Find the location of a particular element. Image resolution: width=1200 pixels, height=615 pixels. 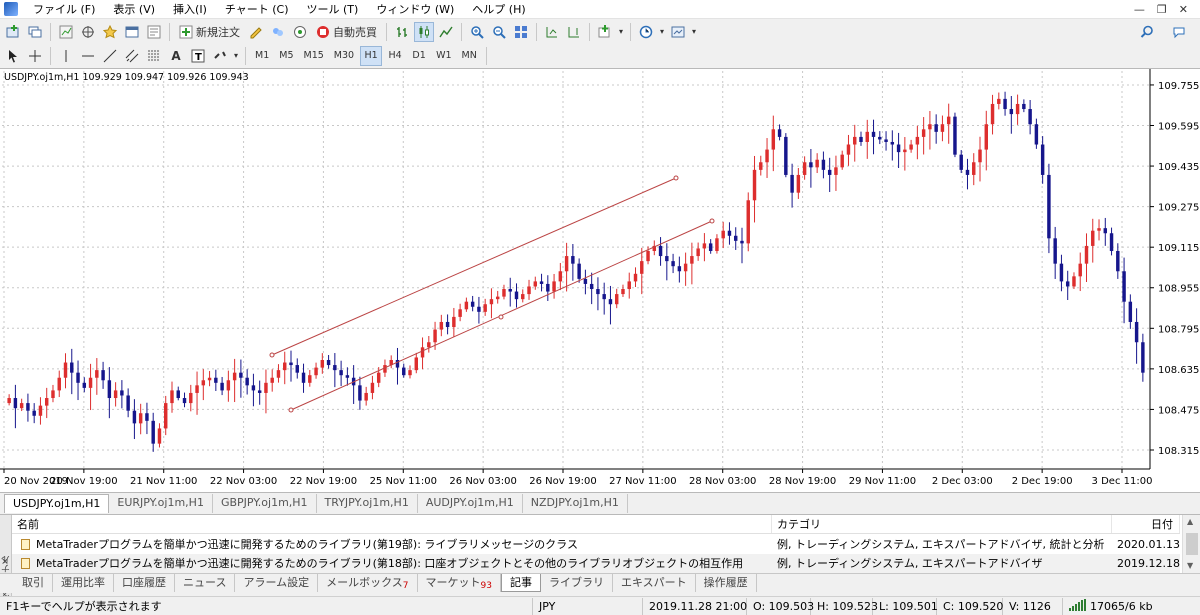

tab-library: ライブラリ is located at coordinates (577, 583).